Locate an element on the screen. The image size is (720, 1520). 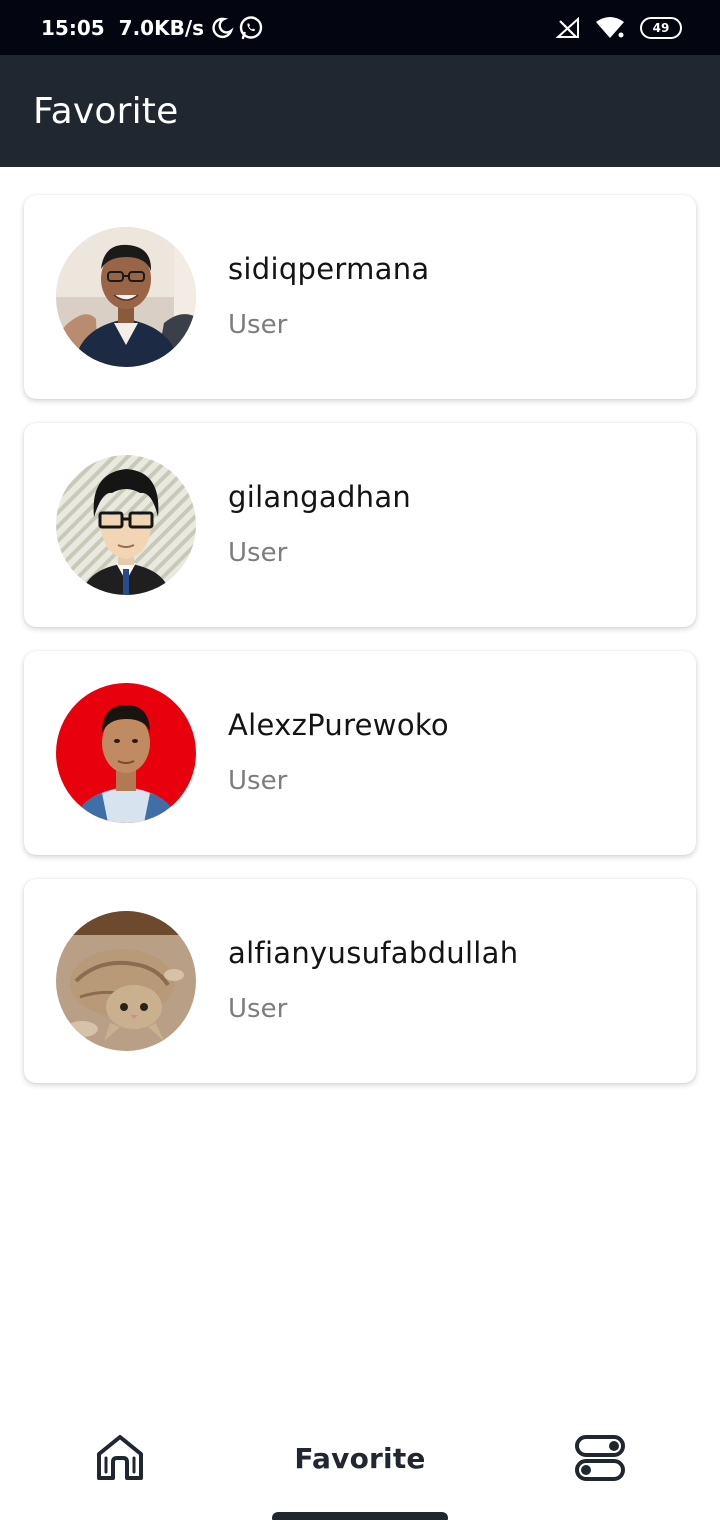
app-bar: Favorite is located at coordinates (360, 111).